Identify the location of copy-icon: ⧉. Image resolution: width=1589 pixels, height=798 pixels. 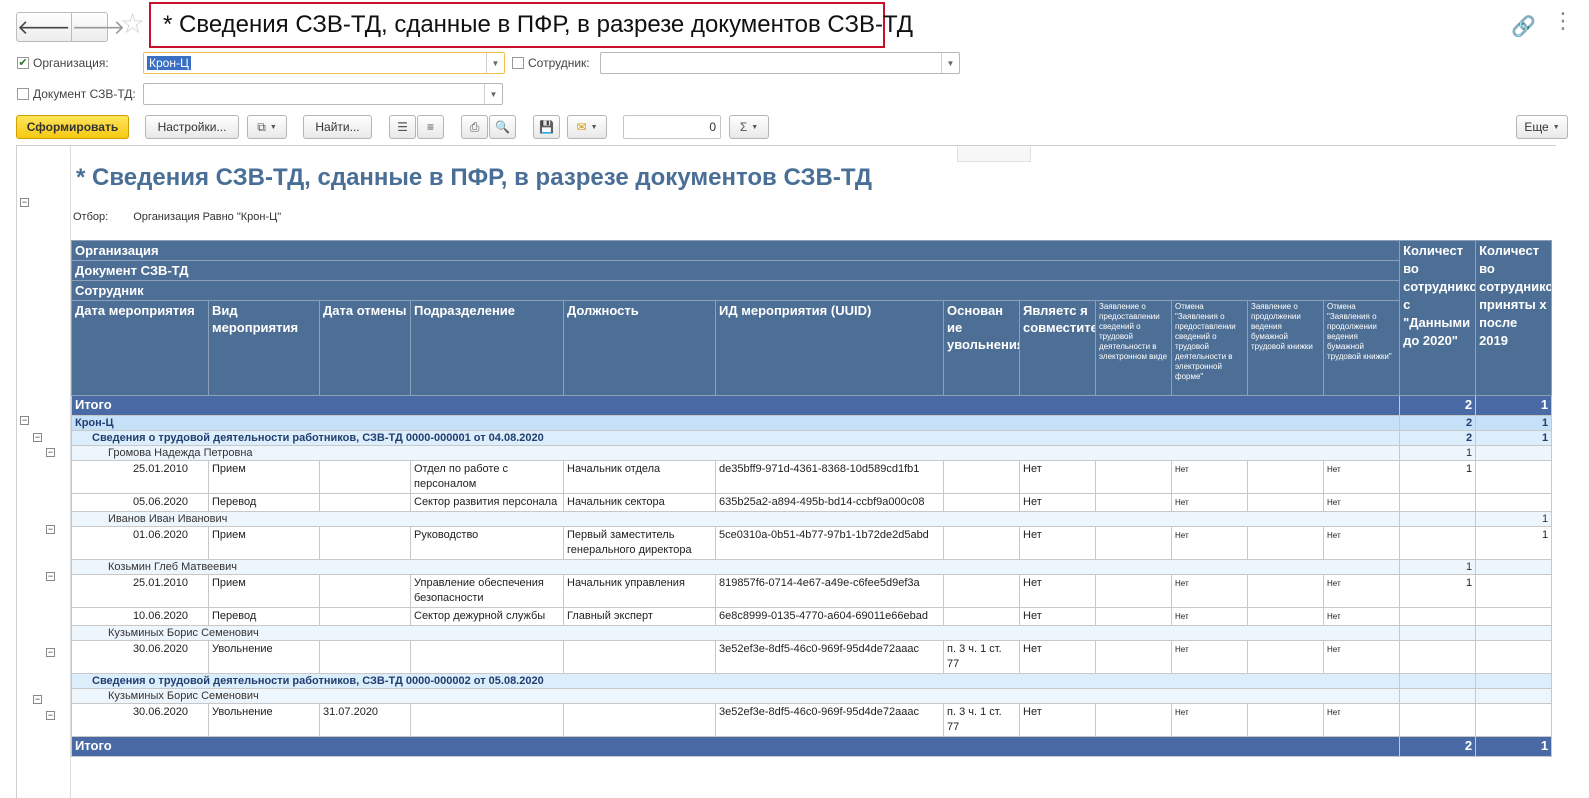
(261, 126).